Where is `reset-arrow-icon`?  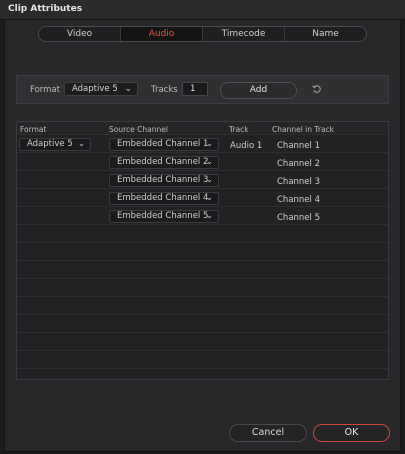 reset-arrow-icon is located at coordinates (317, 89).